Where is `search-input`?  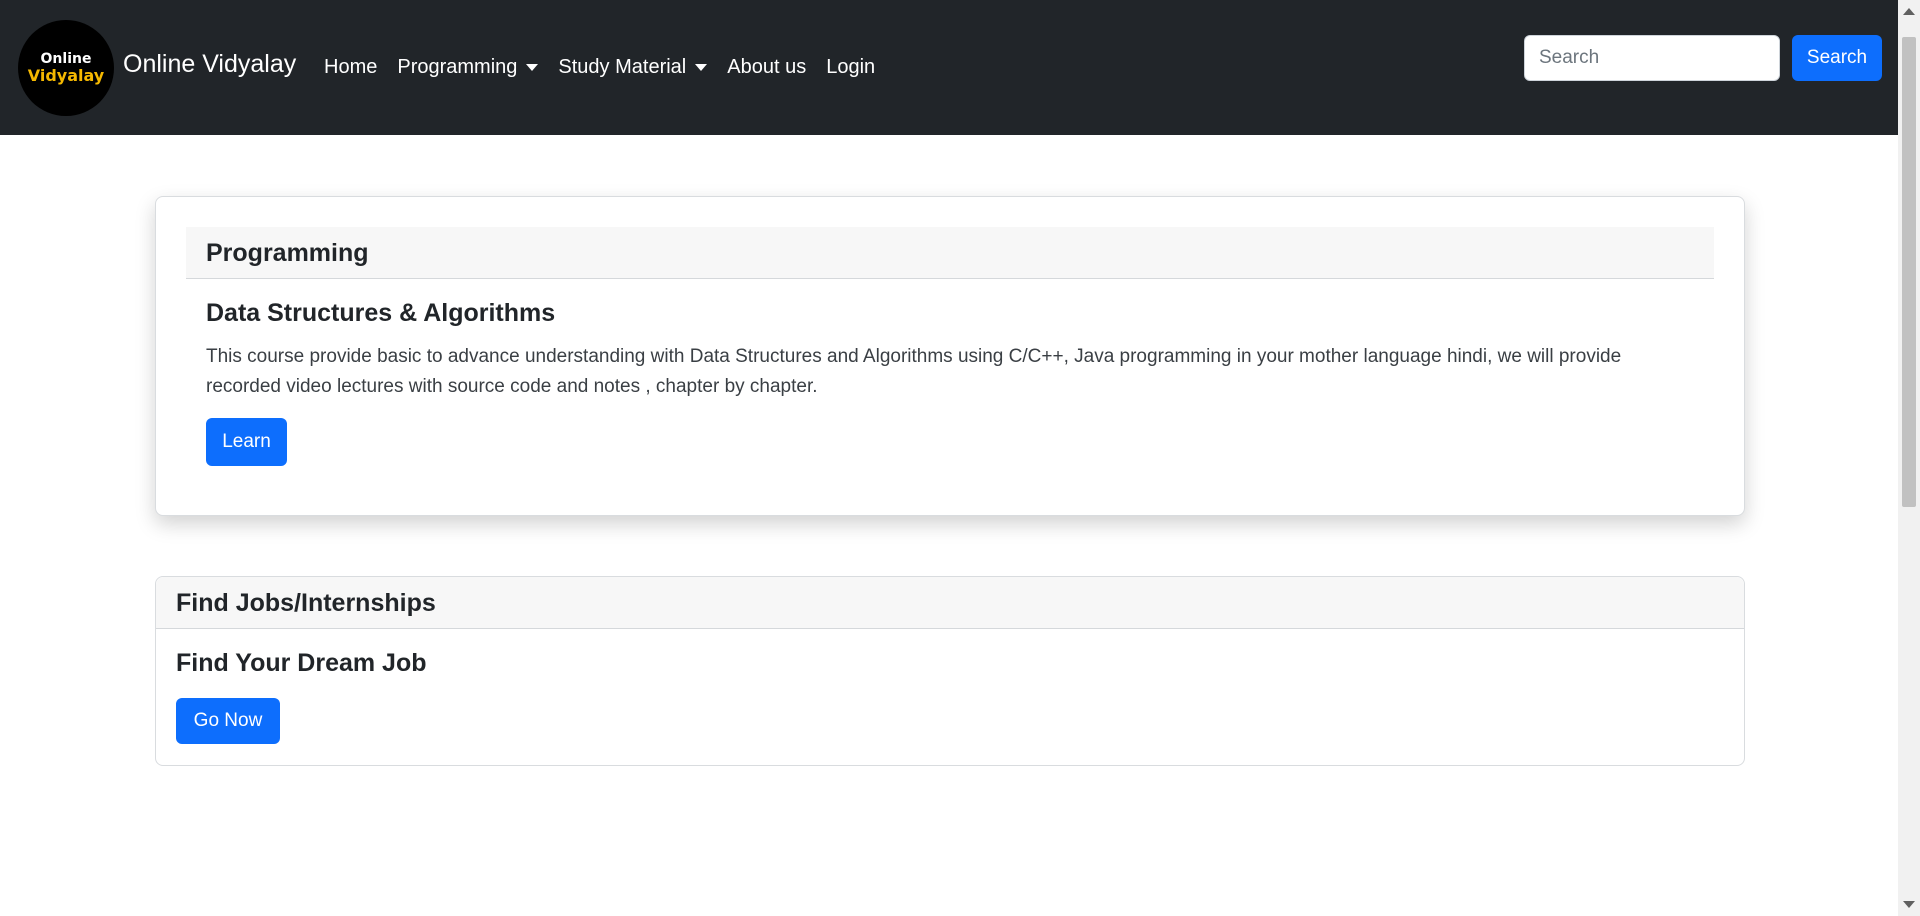
search-input is located at coordinates (1652, 58).